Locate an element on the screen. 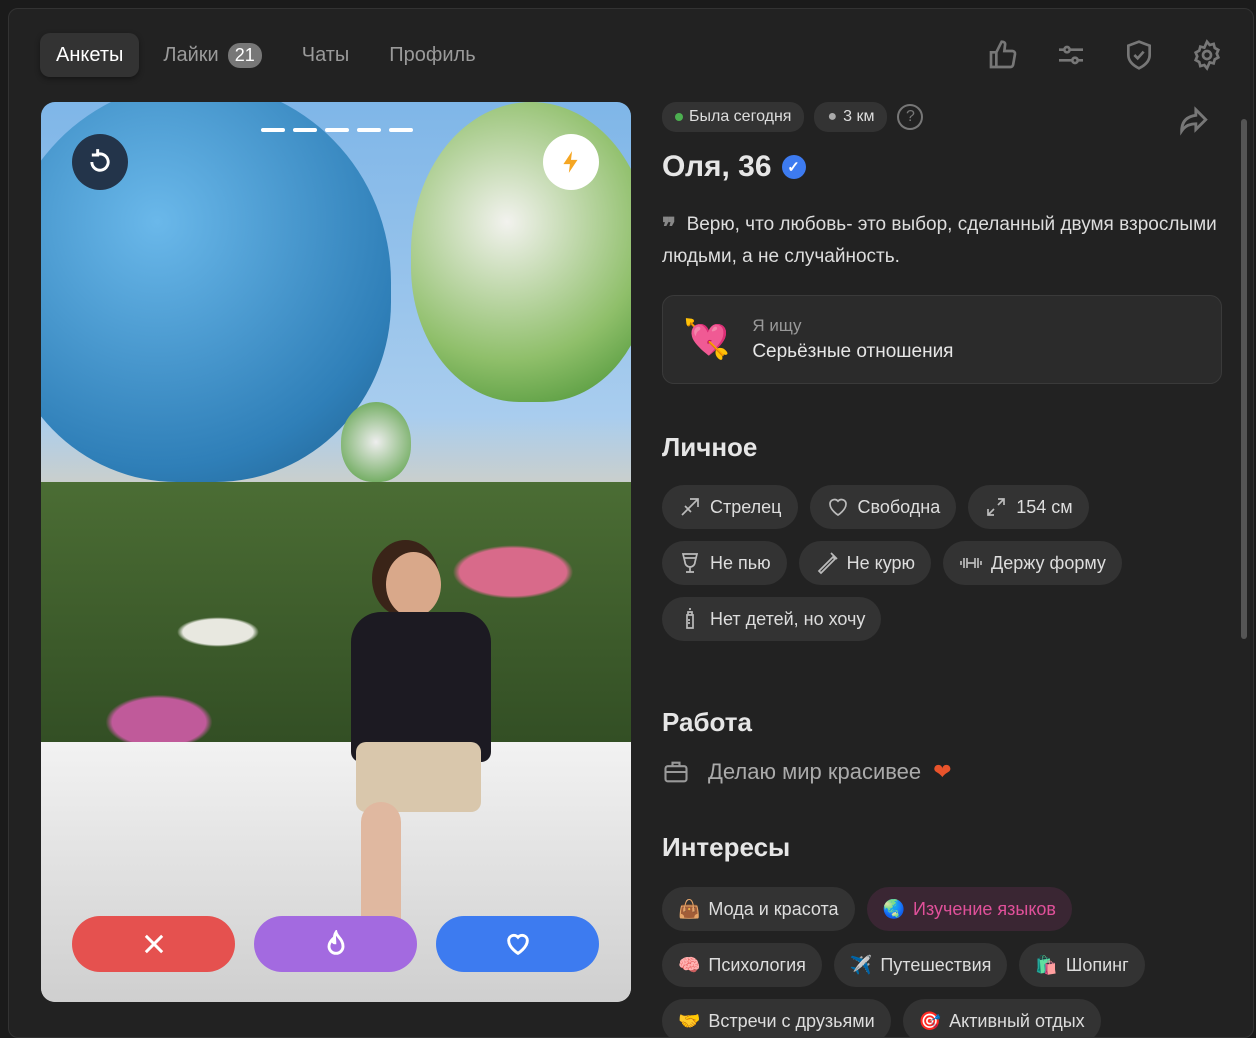 This screenshot has height=1038, width=1256. interest-chip: 🎯 Активный отдых is located at coordinates (1001, 1018).